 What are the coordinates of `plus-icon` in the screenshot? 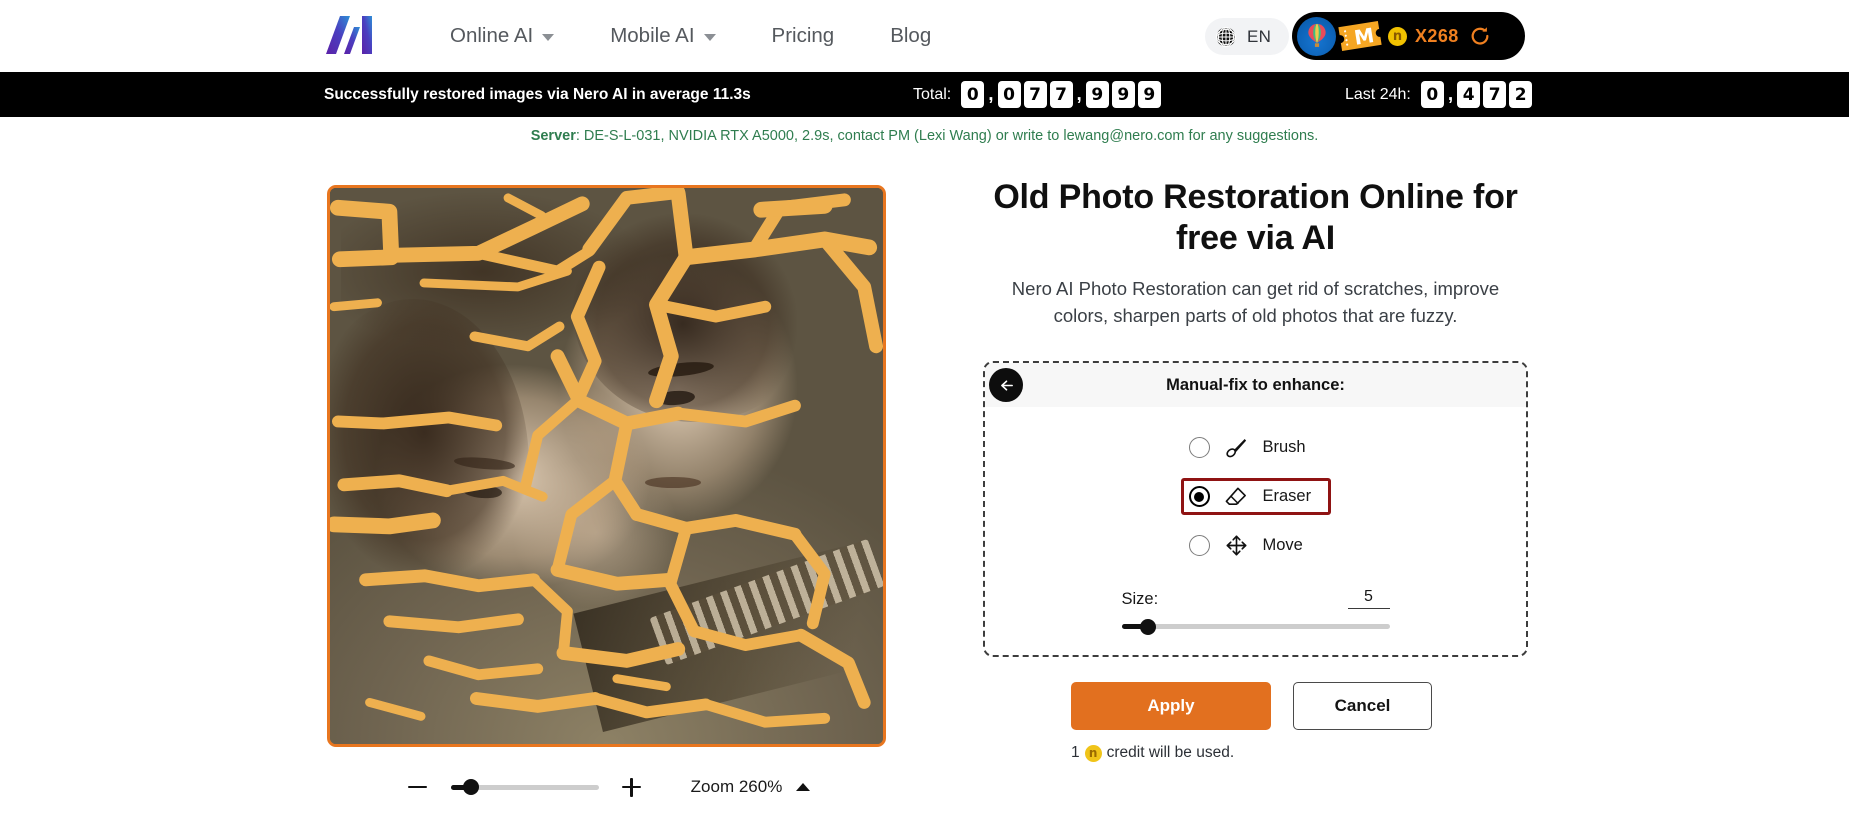 It's located at (632, 787).